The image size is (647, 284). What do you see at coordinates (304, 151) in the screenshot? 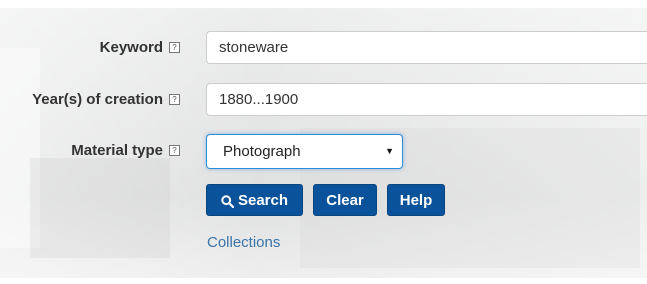
I see `material-type-select: Photograph ▼` at bounding box center [304, 151].